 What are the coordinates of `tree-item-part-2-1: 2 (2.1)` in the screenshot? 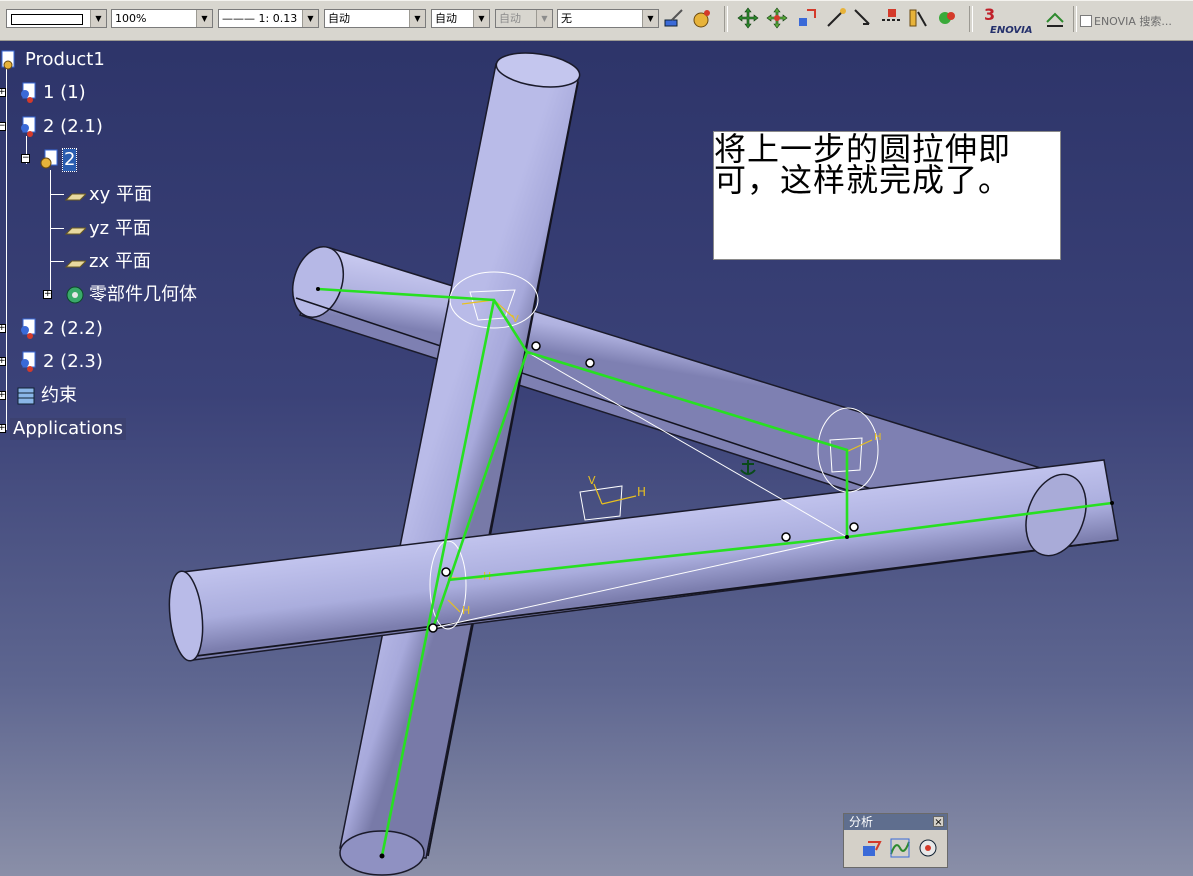 It's located at (60, 127).